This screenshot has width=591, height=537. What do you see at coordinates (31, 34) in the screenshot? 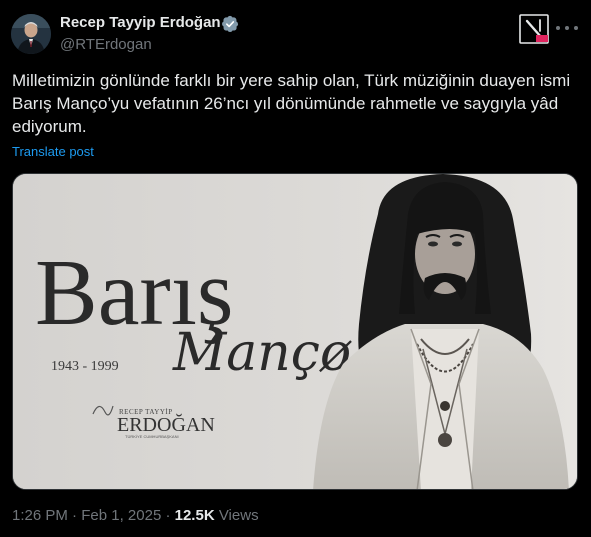
I see `avatar` at bounding box center [31, 34].